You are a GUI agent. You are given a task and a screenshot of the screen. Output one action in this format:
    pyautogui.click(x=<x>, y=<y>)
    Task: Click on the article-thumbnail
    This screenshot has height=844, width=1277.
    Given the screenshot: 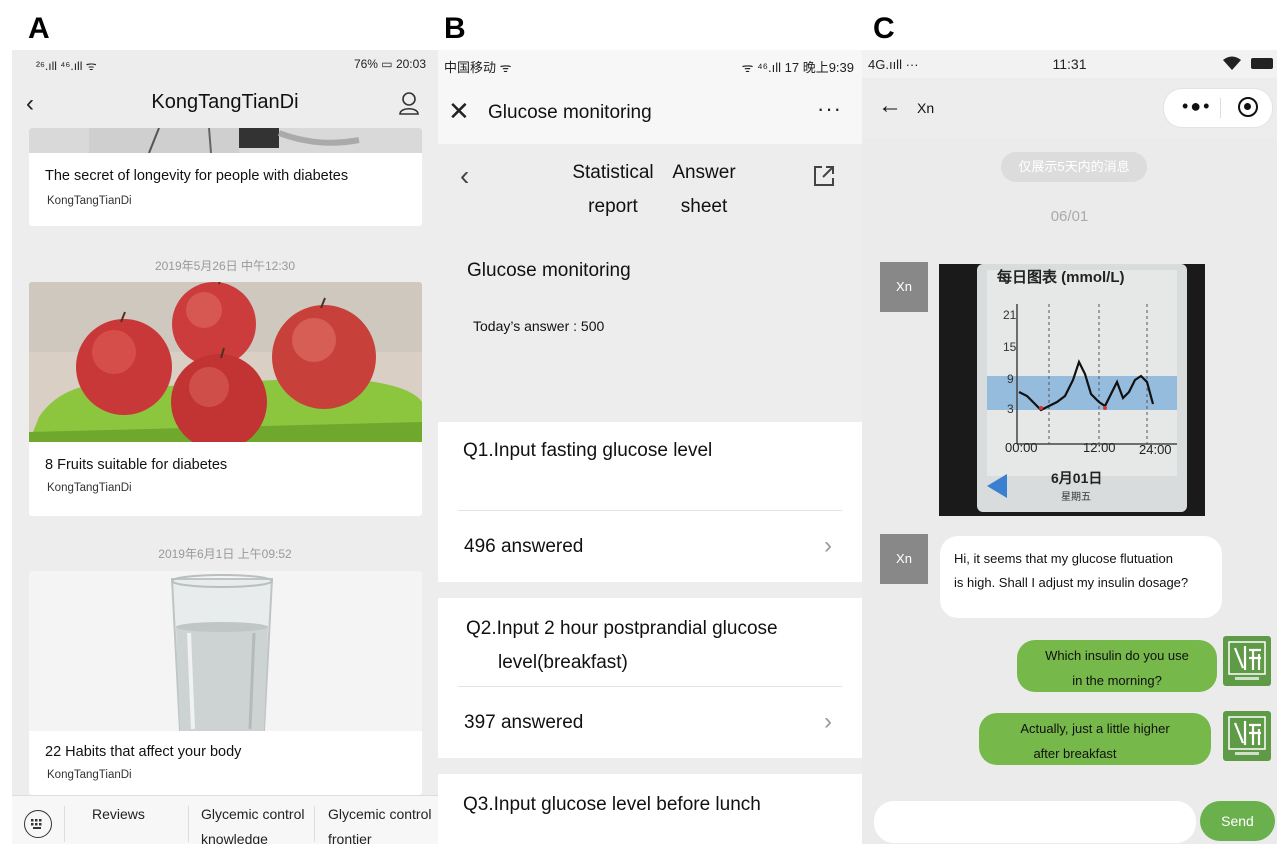 What is the action you would take?
    pyautogui.click(x=225, y=140)
    